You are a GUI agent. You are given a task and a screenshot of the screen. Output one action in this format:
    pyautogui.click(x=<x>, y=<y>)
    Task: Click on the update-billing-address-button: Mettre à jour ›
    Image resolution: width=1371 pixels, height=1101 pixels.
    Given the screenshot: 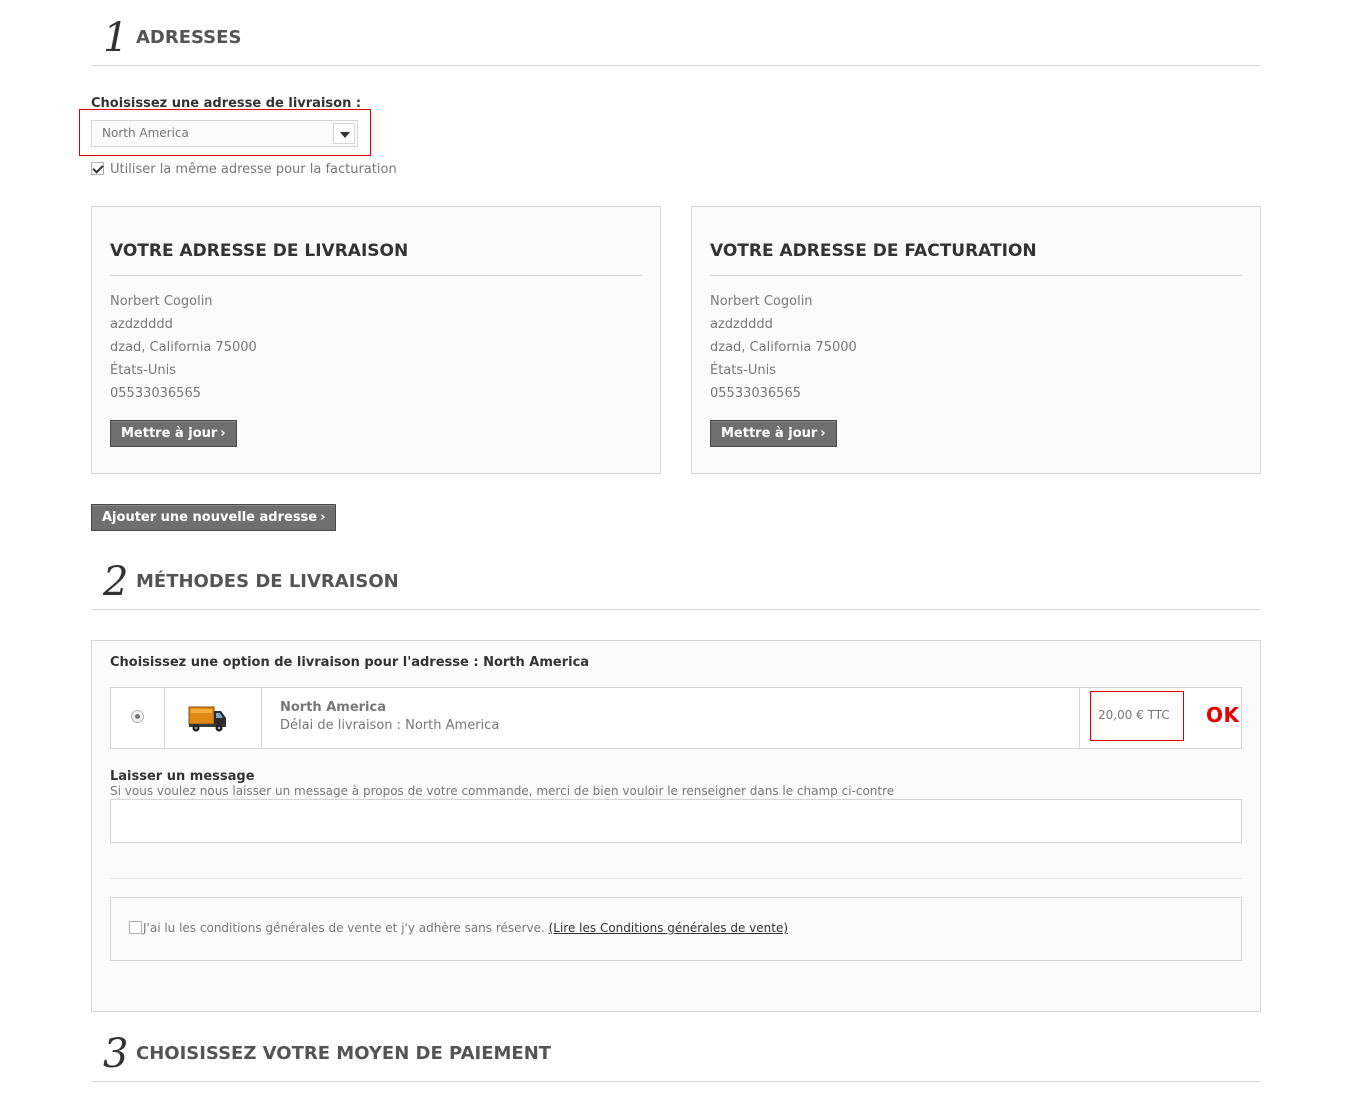 What is the action you would take?
    pyautogui.click(x=773, y=433)
    